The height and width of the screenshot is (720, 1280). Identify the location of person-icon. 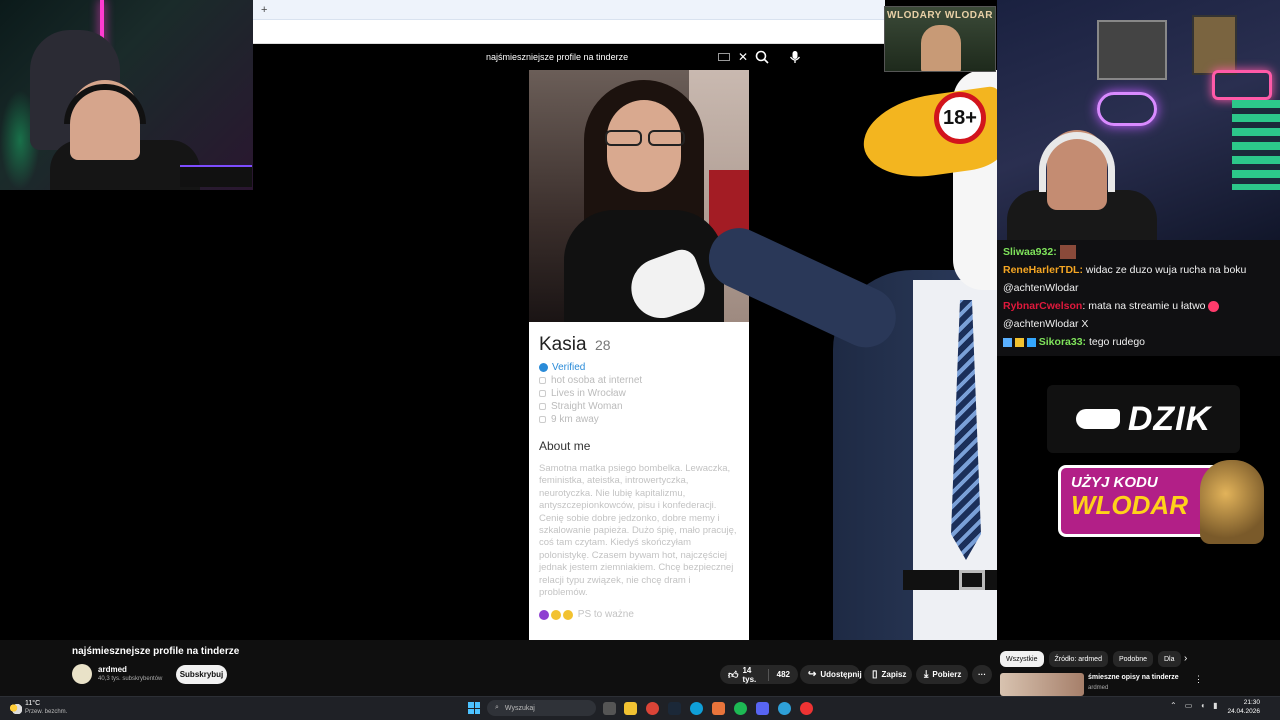
(542, 406).